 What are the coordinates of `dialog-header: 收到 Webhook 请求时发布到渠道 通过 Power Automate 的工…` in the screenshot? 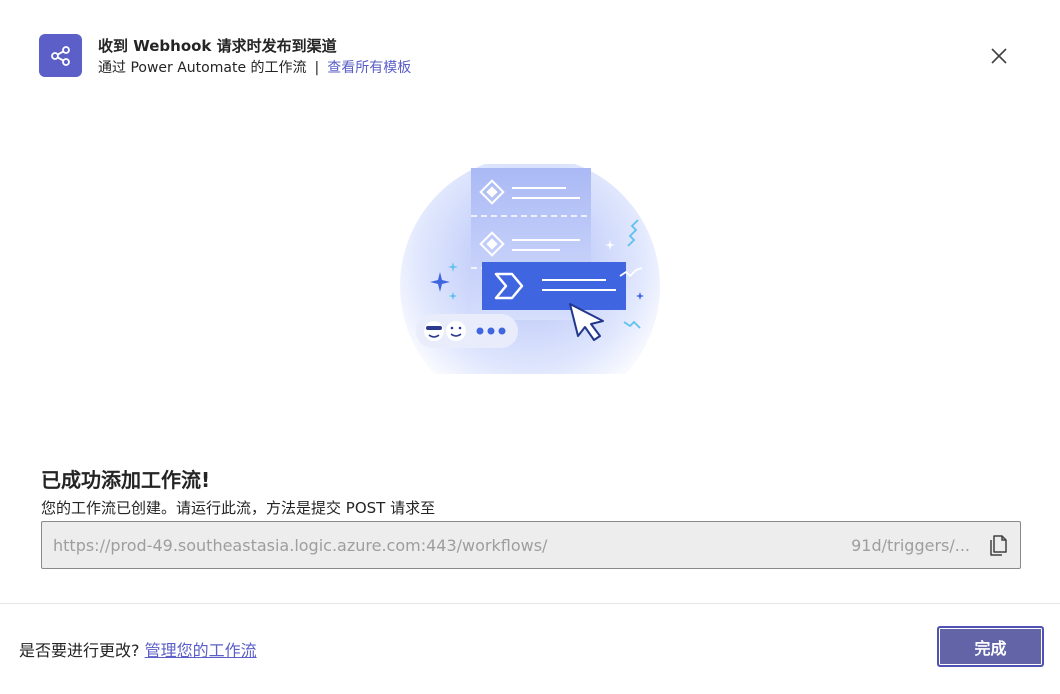 It's located at (529, 56).